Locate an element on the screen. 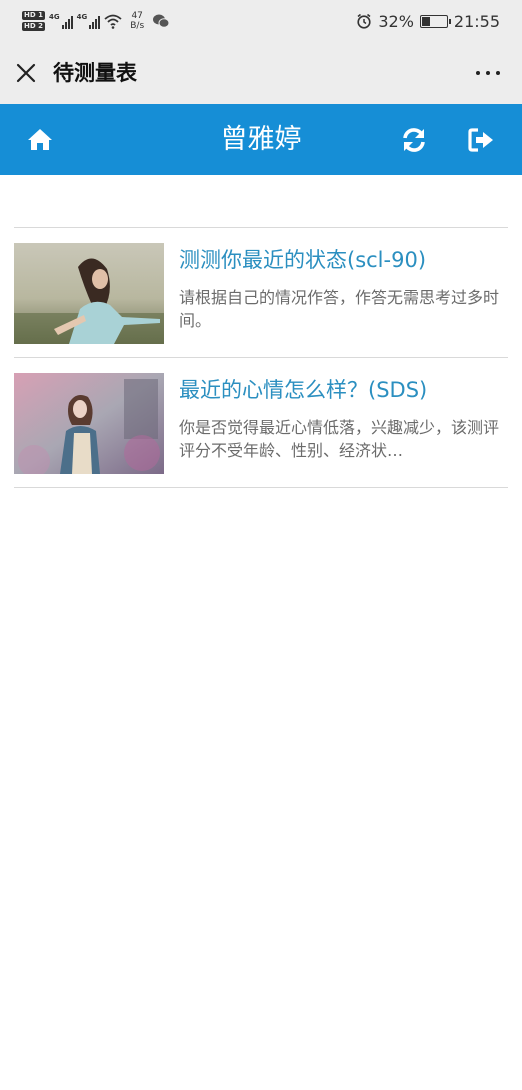 The width and height of the screenshot is (522, 1090). logout-icon is located at coordinates (481, 140).